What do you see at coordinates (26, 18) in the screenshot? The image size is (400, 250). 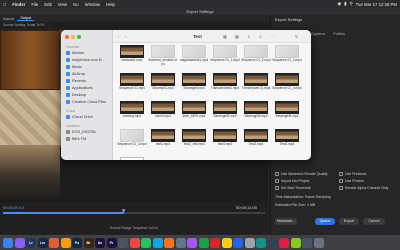 I see `tab-output: Output` at bounding box center [26, 18].